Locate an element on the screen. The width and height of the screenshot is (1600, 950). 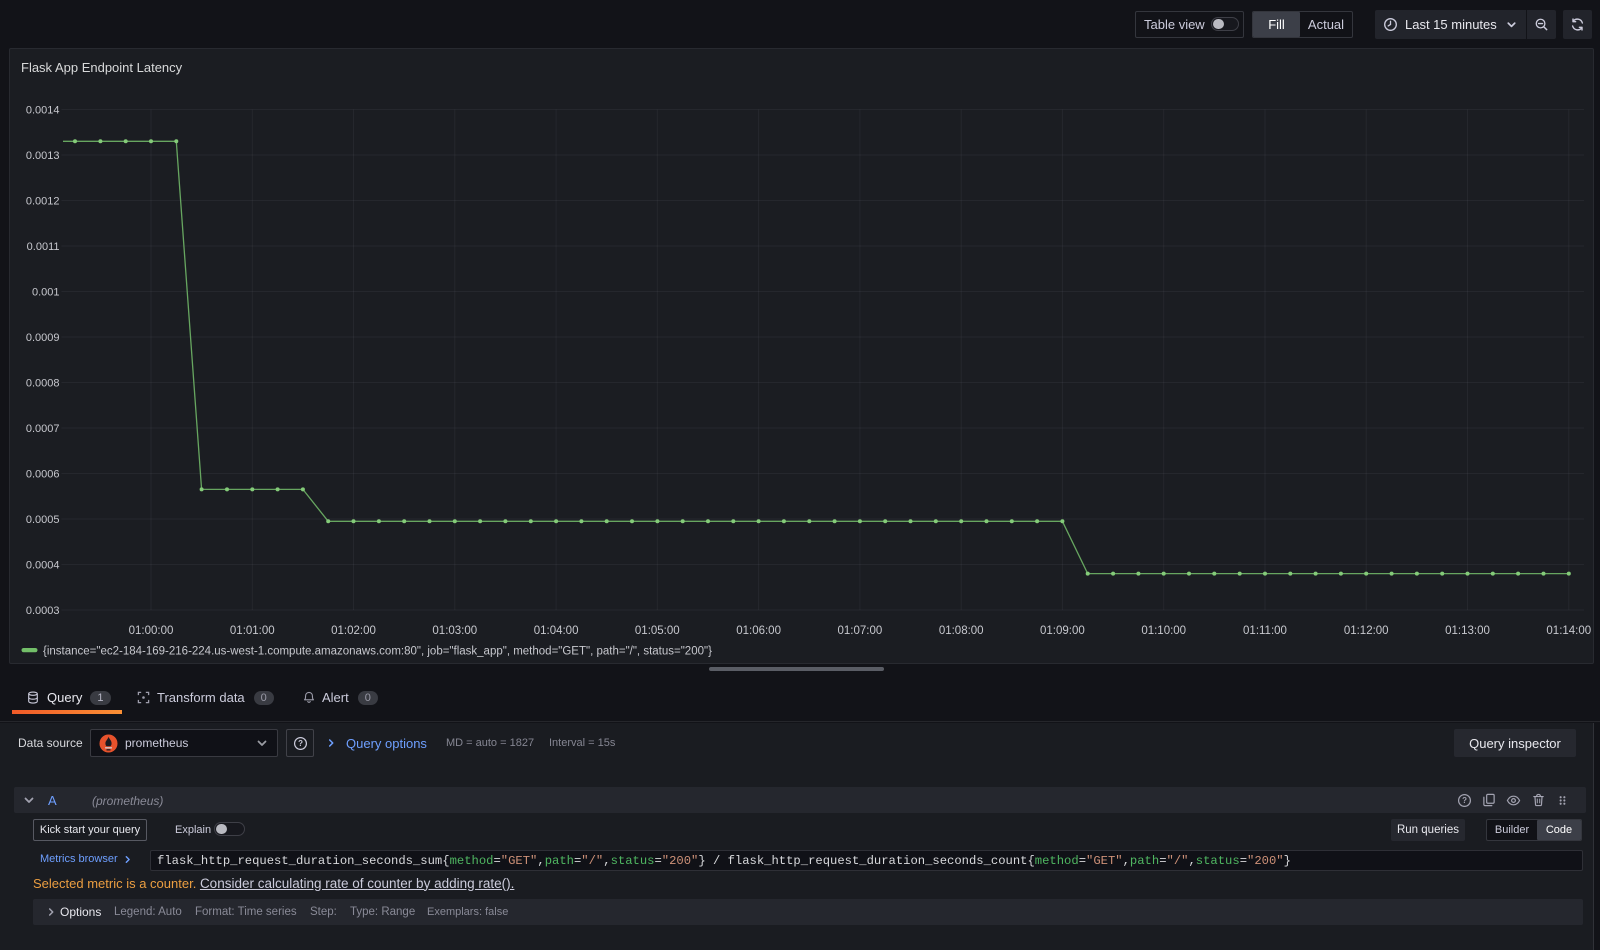
svg-text: 01:05:00 is located at coordinates (657, 631).